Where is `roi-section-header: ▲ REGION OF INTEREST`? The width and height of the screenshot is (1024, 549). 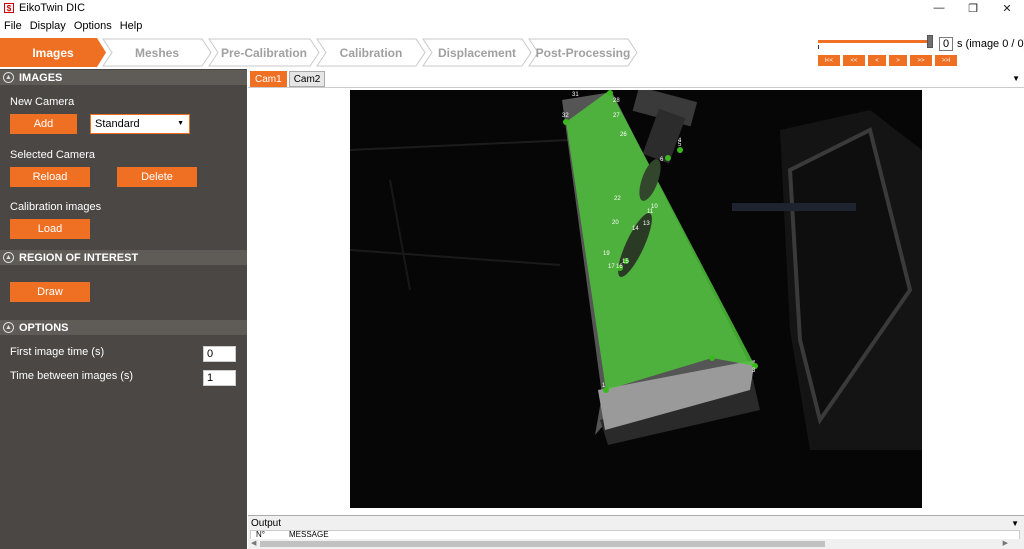
roi-section-header: ▲ REGION OF INTEREST is located at coordinates (123, 257).